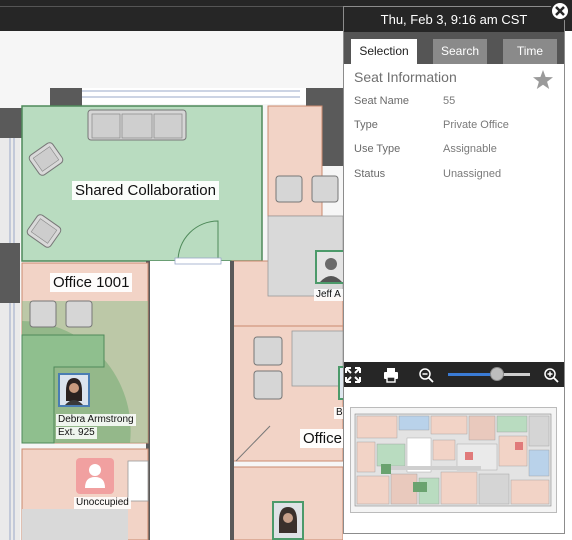 Image resolution: width=572 pixels, height=540 pixels. What do you see at coordinates (472, 174) in the screenshot?
I see `field-value-status: Unassigned` at bounding box center [472, 174].